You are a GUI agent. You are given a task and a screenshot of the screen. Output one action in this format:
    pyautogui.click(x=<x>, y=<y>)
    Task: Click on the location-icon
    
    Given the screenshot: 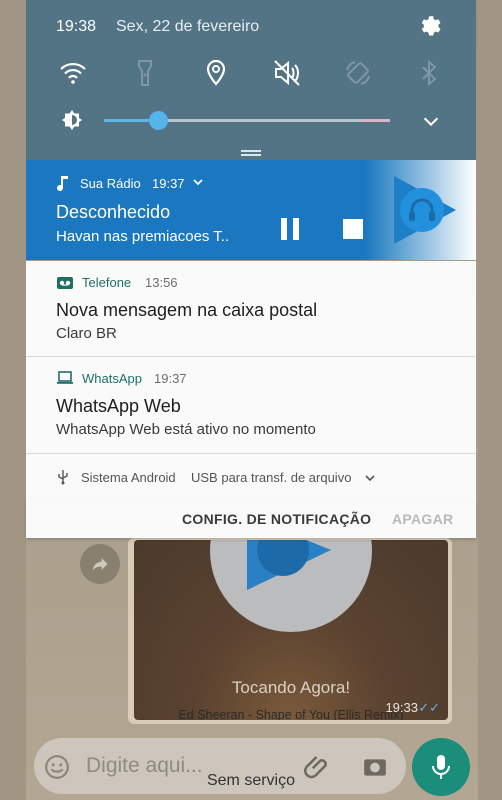 What is the action you would take?
    pyautogui.click(x=216, y=73)
    